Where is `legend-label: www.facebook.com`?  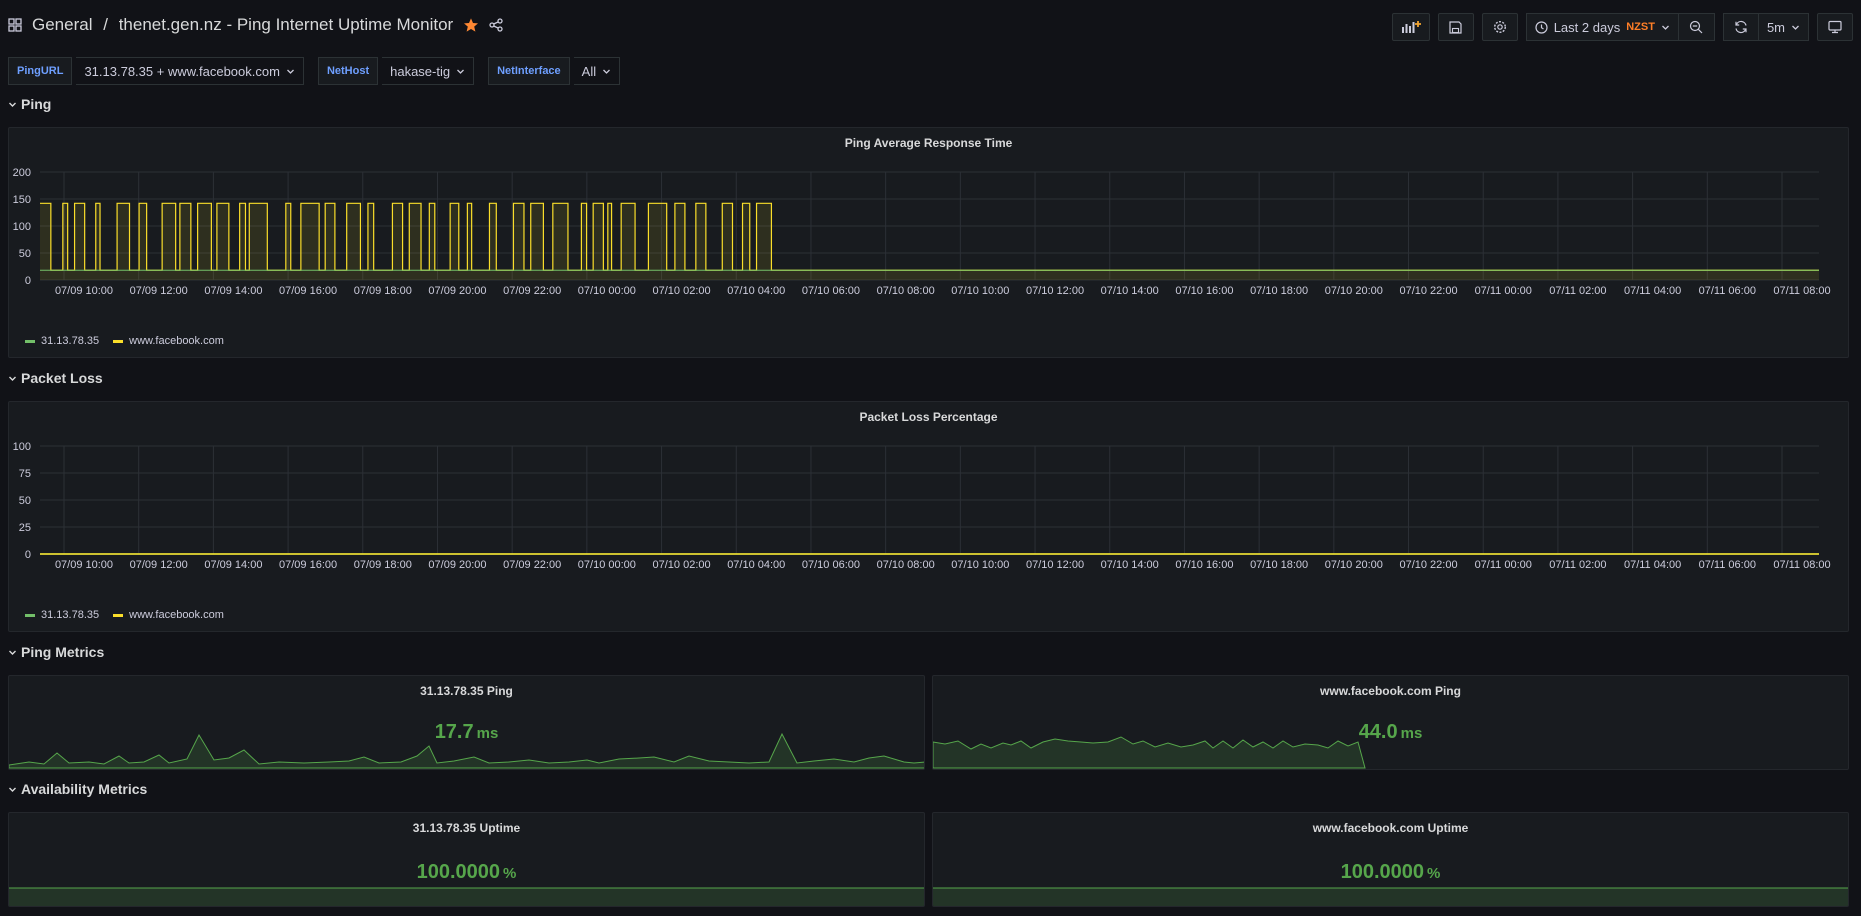 legend-label: www.facebook.com is located at coordinates (176, 615).